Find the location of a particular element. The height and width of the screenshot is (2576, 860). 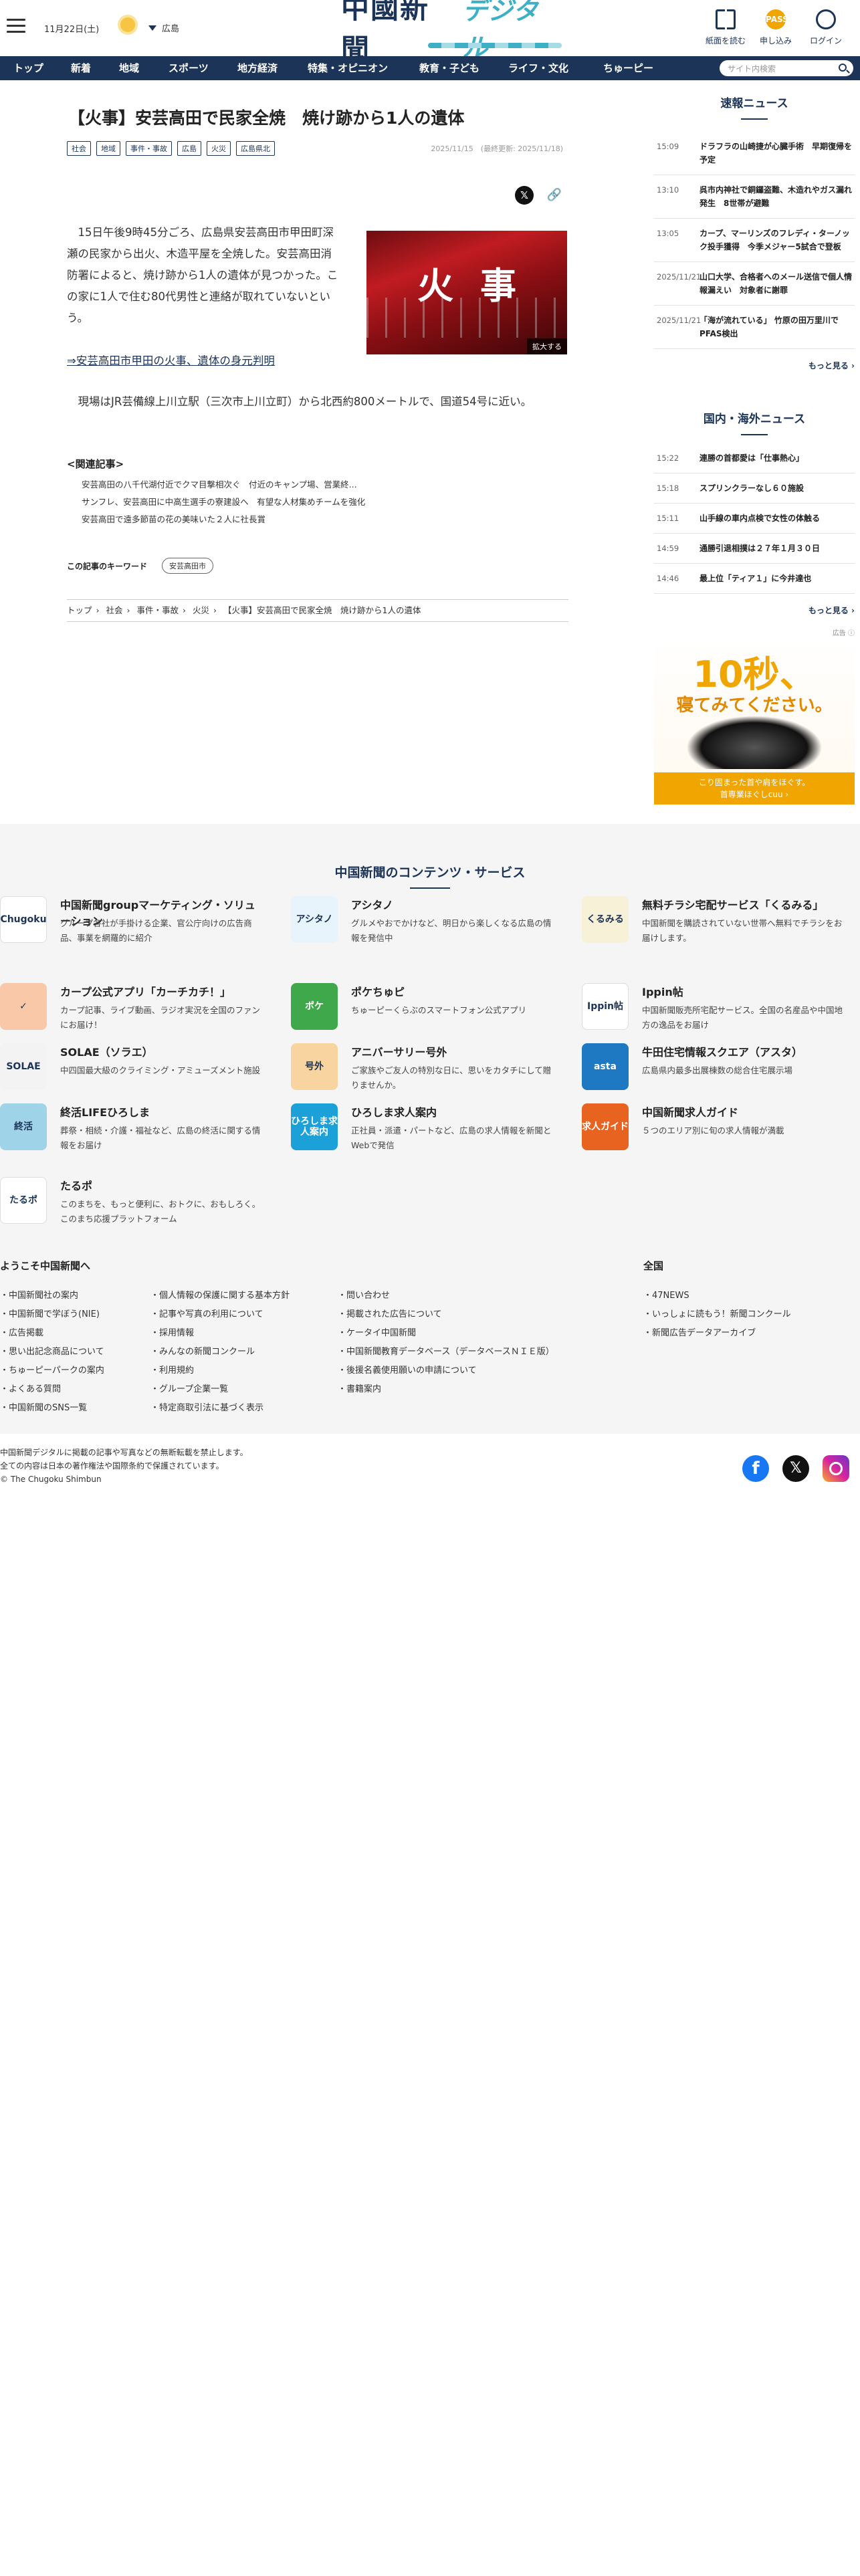

footer-link: 記事や写真の利用について is located at coordinates (220, 1314).